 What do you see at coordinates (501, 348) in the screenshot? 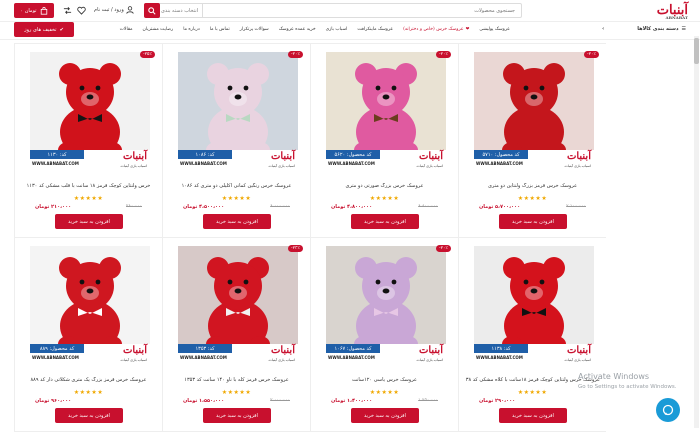
I see `product-code: کد: ۱۱۳۸` at bounding box center [501, 348].